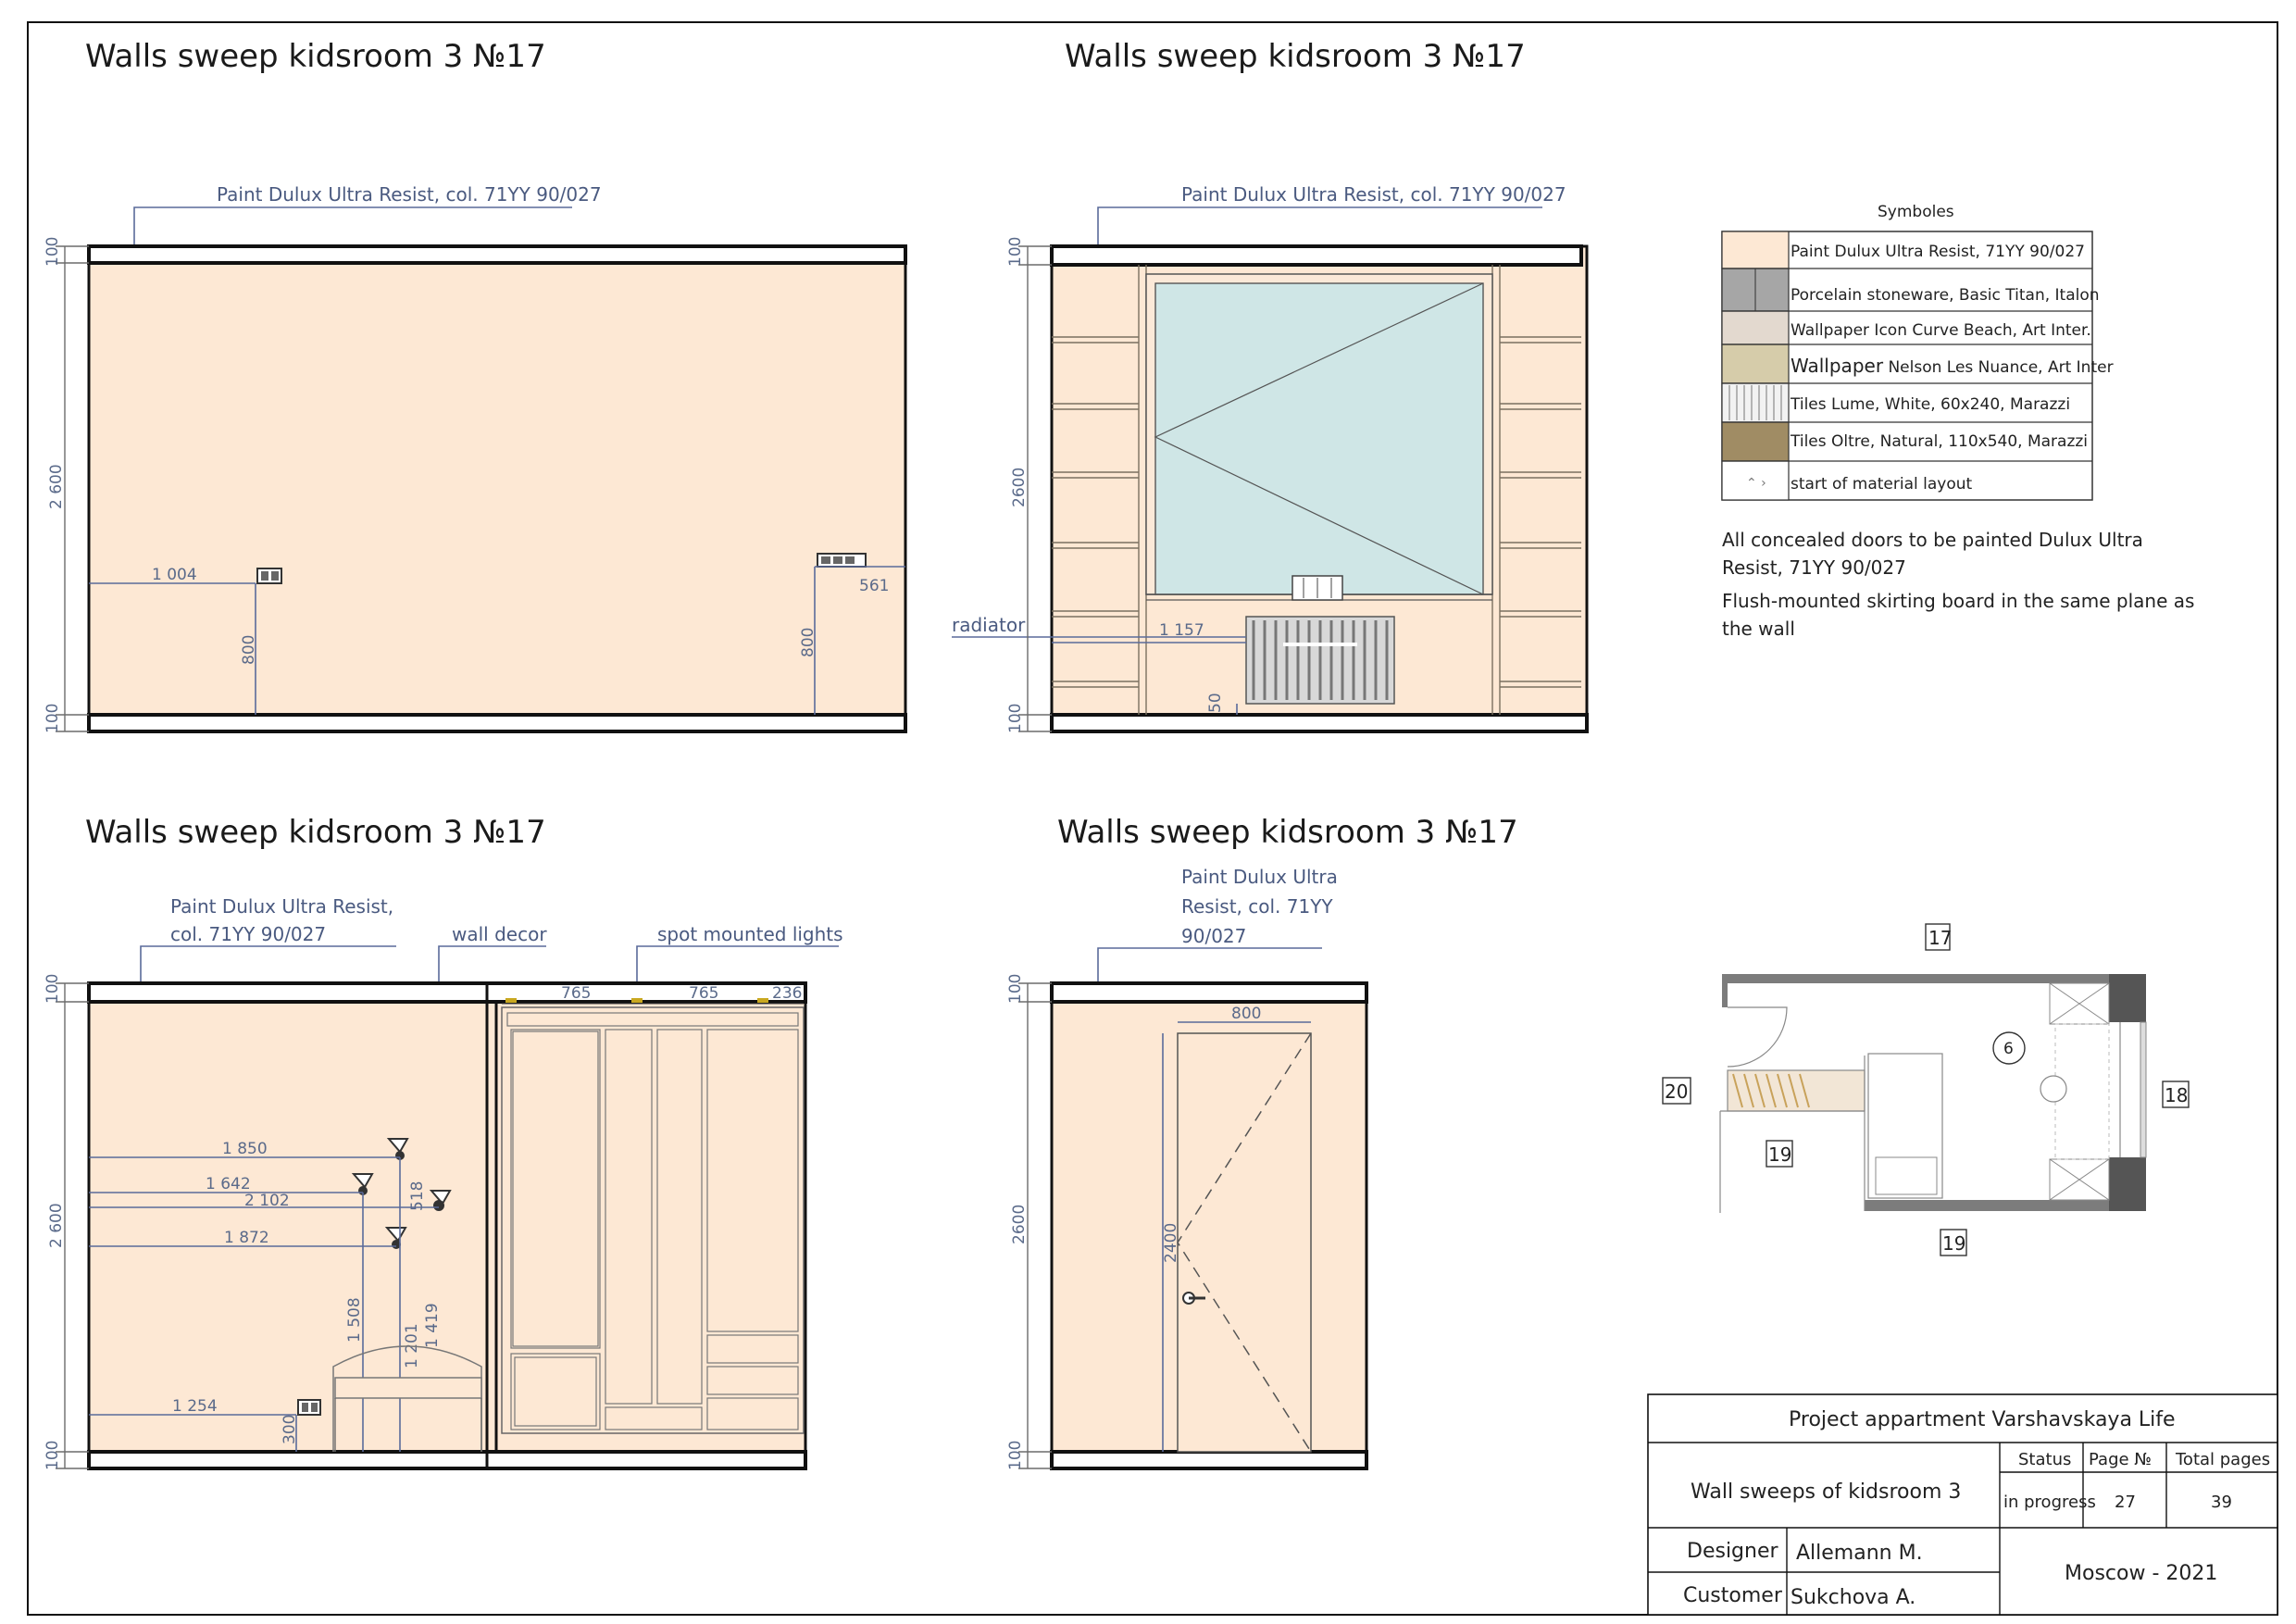 The image size is (2296, 1624). I want to click on legend-item-6: Tiles Oltre, Natural, 110x540, Marazzi, so click(1939, 441).